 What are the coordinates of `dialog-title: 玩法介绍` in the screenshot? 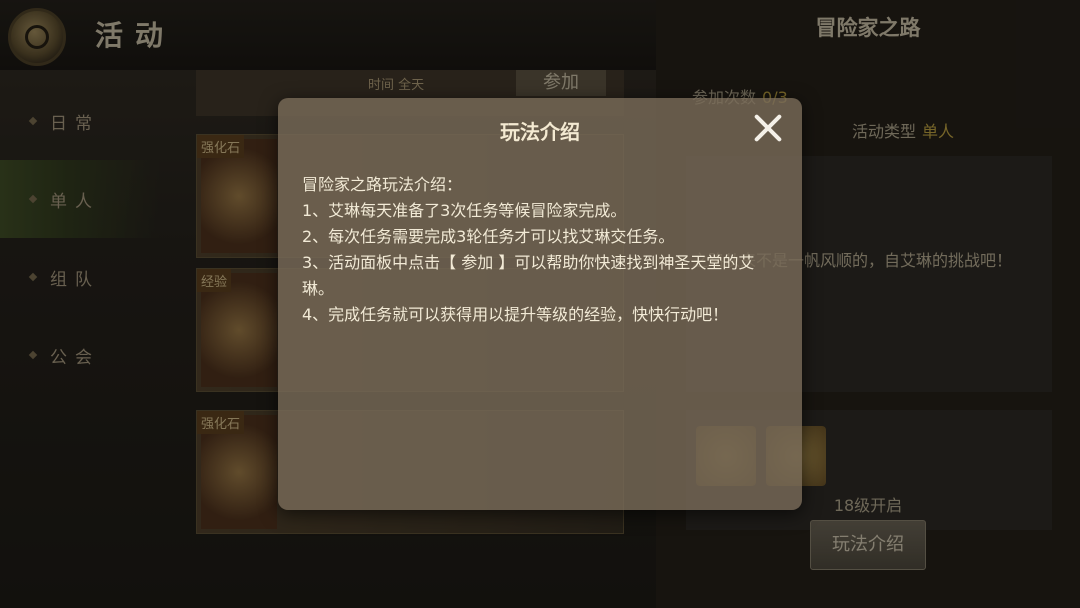 It's located at (540, 132).